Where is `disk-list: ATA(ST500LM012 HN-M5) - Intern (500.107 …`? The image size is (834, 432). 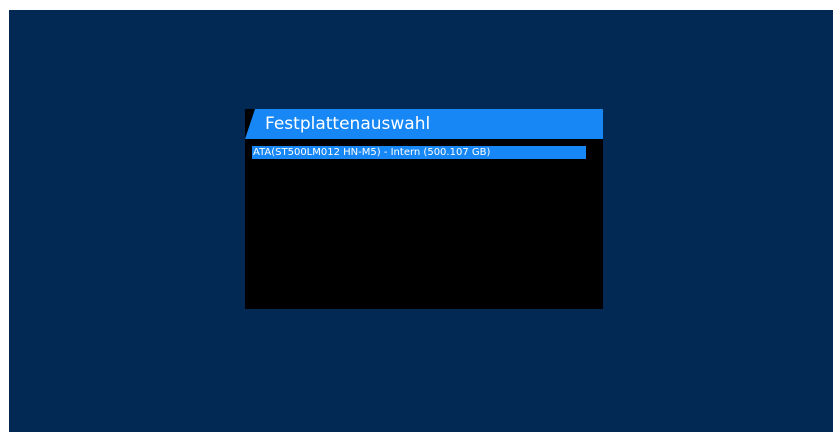 disk-list: ATA(ST500LM012 HN-M5) - Intern (500.107 … is located at coordinates (419, 152).